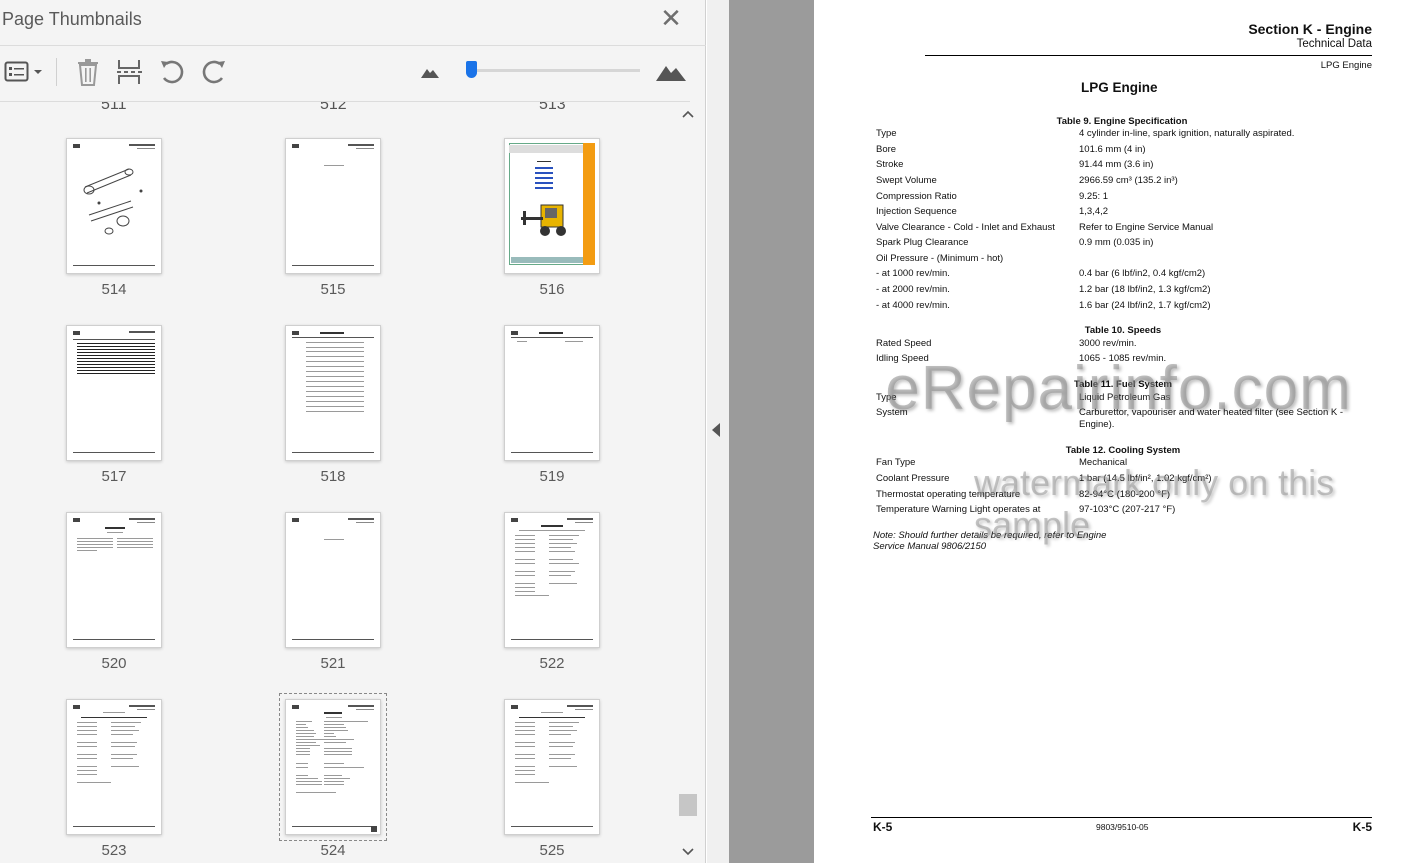 Image resolution: width=1423 pixels, height=863 pixels. What do you see at coordinates (916, 211) in the screenshot?
I see `spec-label: Injection Sequence` at bounding box center [916, 211].